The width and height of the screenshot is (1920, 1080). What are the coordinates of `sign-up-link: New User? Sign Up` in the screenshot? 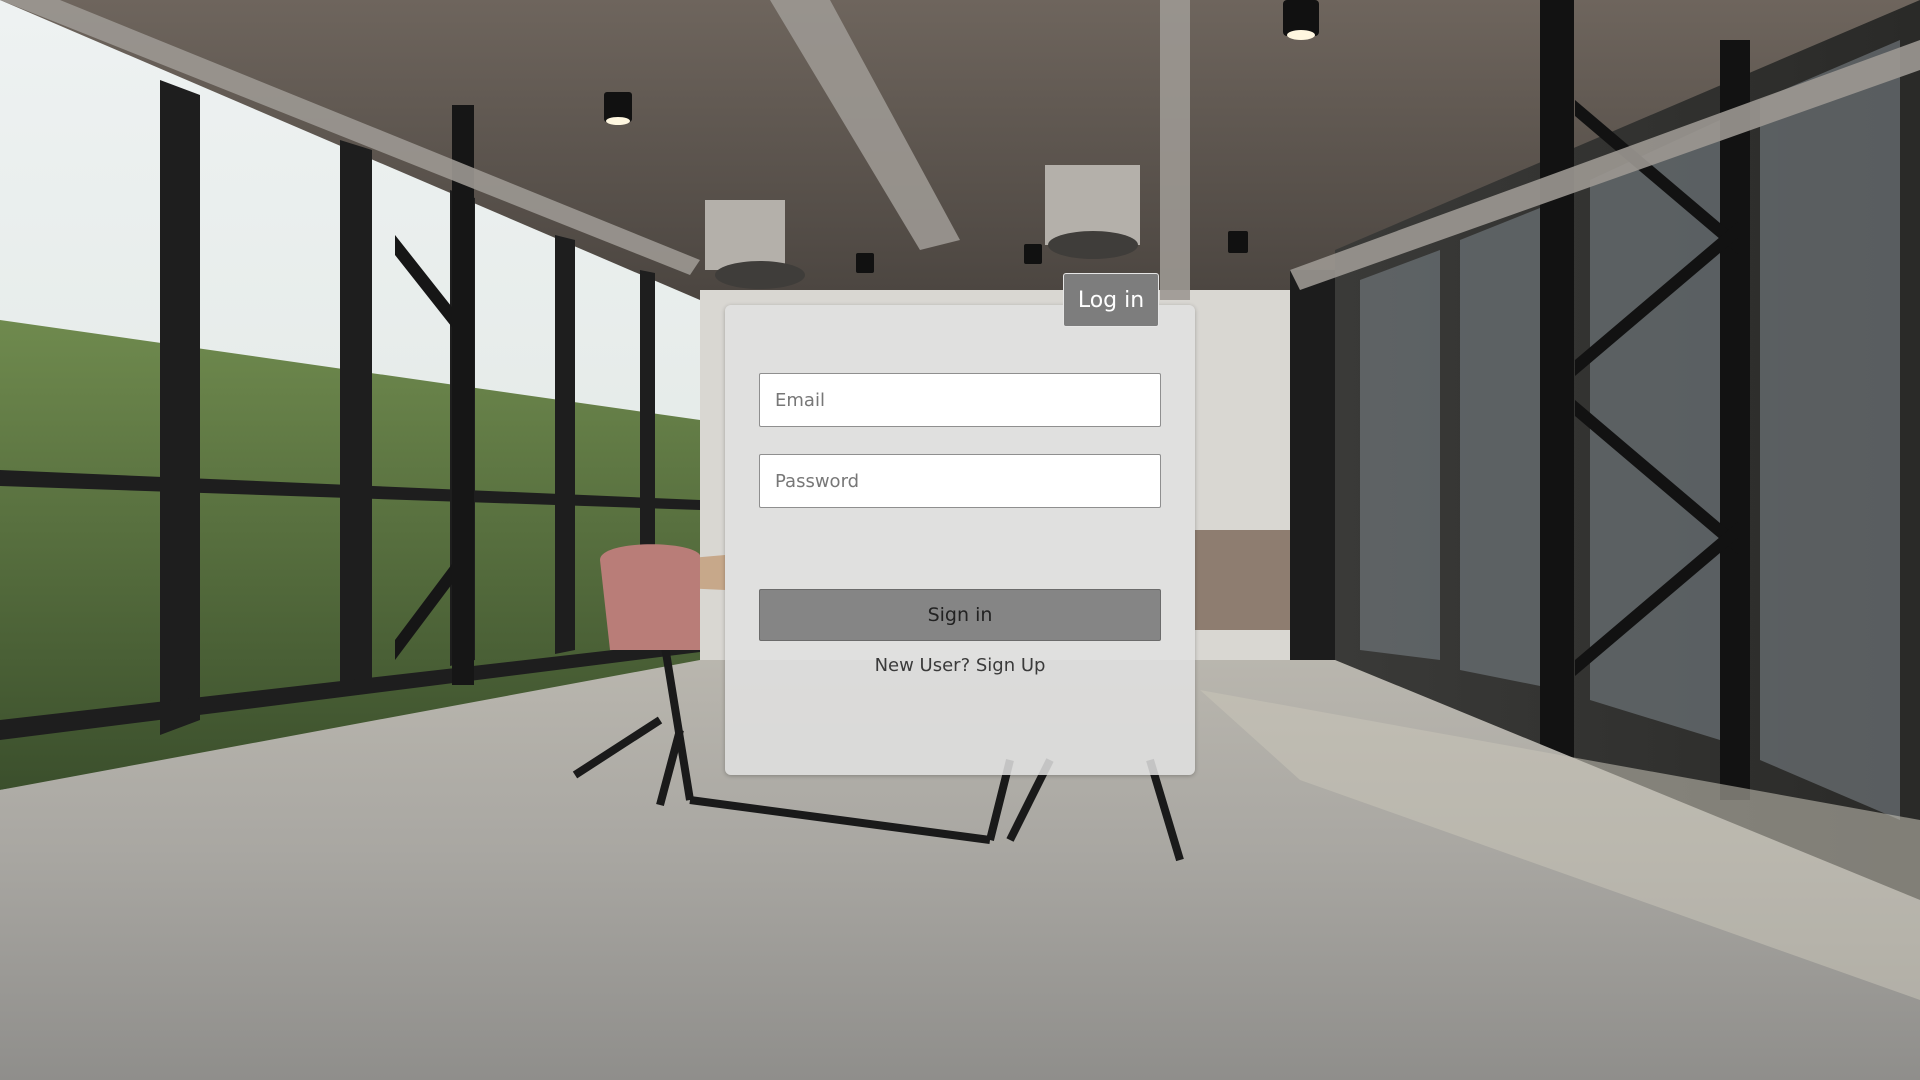 It's located at (960, 665).